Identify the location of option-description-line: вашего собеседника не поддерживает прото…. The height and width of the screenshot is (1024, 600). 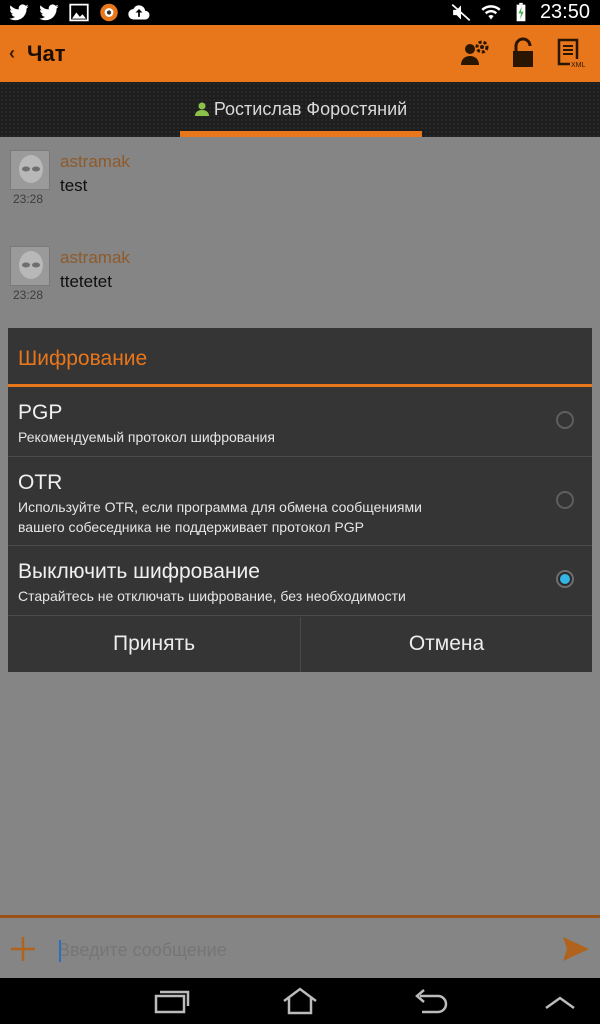
(191, 527).